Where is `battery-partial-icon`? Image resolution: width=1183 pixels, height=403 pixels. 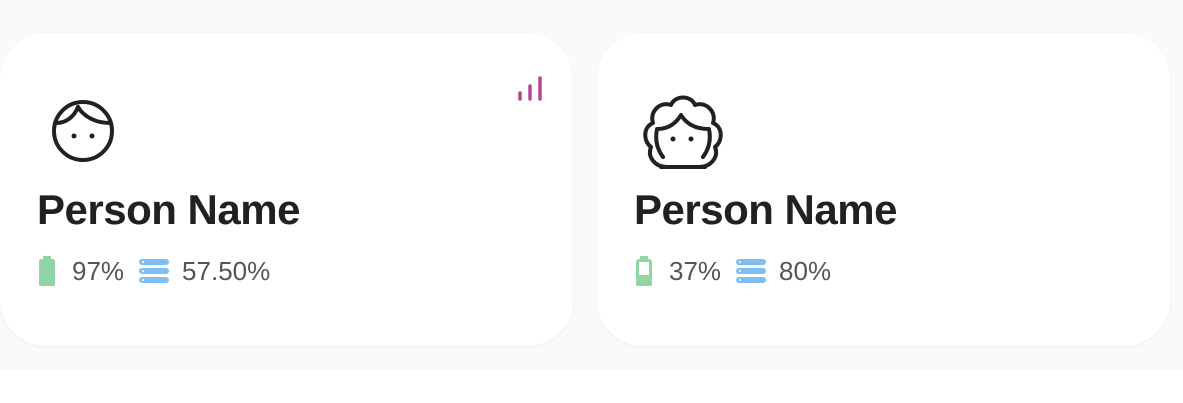 battery-partial-icon is located at coordinates (644, 271).